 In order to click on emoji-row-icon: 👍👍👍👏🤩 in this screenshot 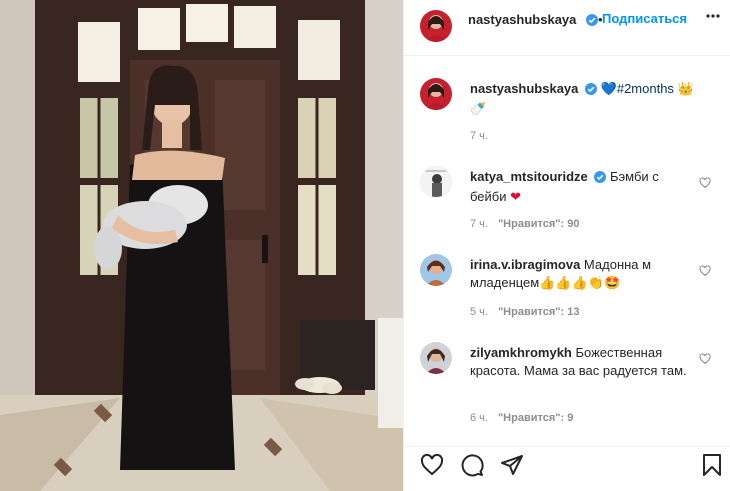, I will do `click(580, 282)`.